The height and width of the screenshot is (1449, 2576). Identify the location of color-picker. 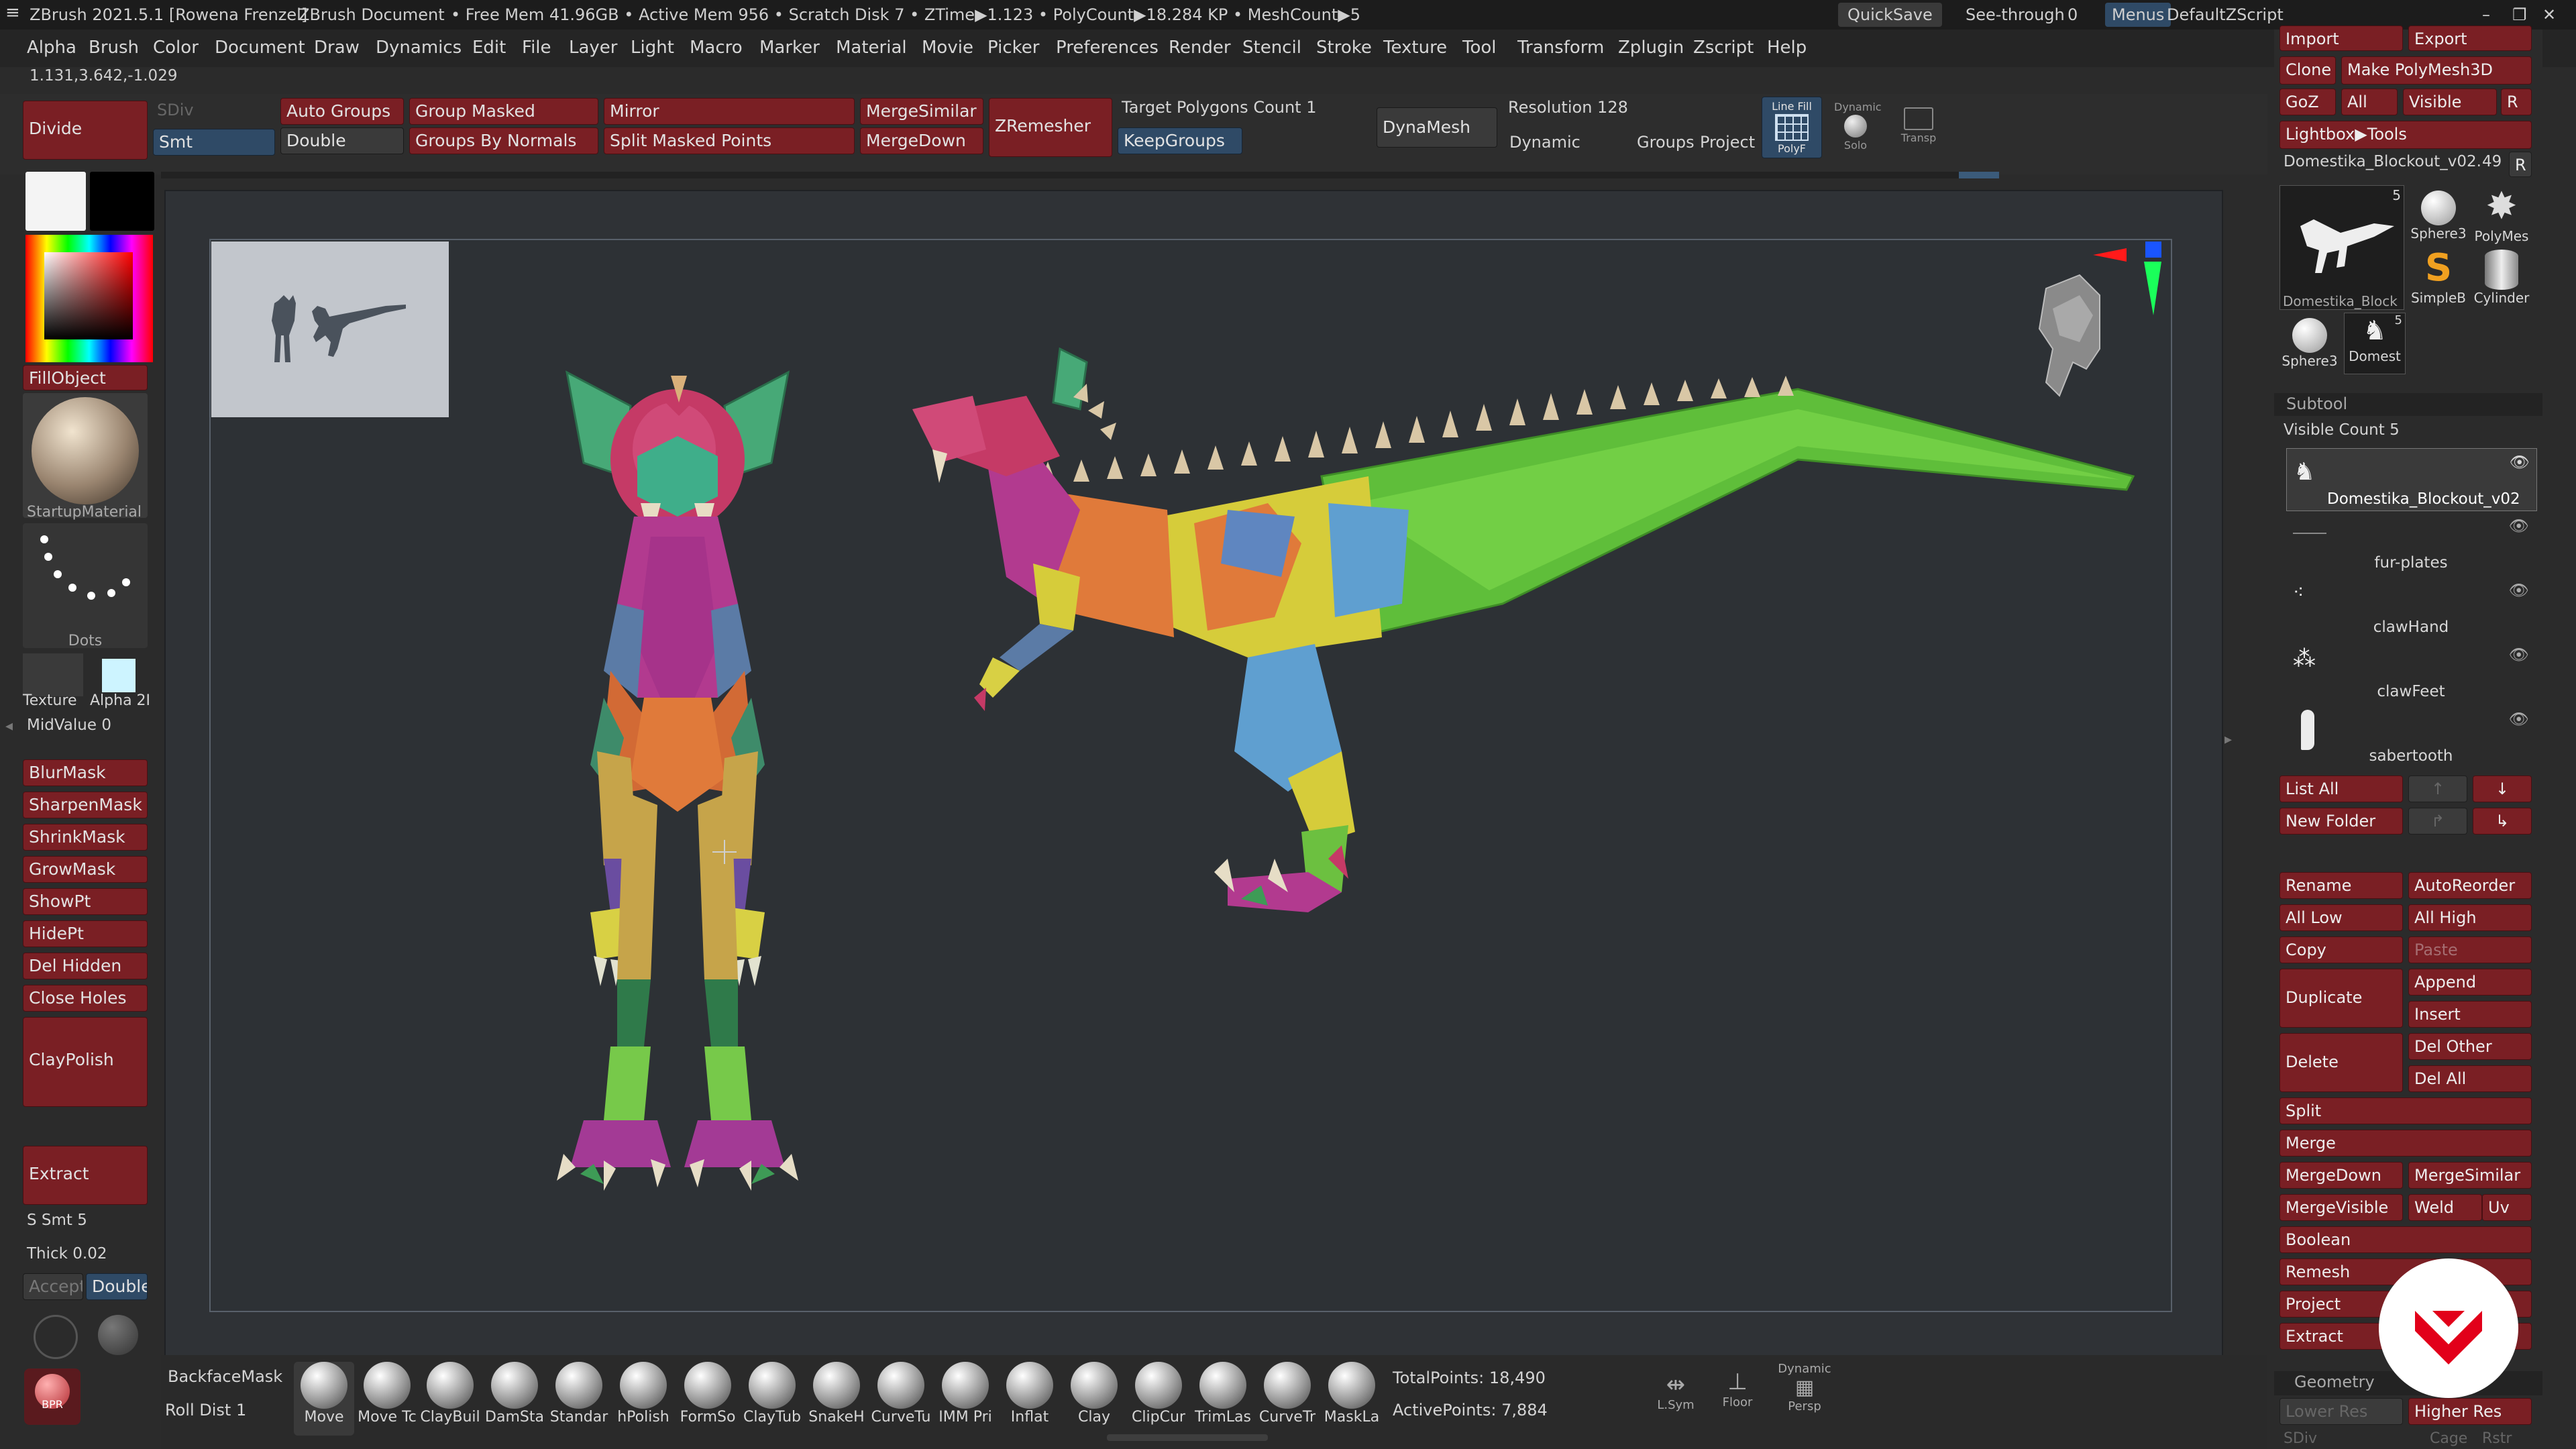
(89, 298).